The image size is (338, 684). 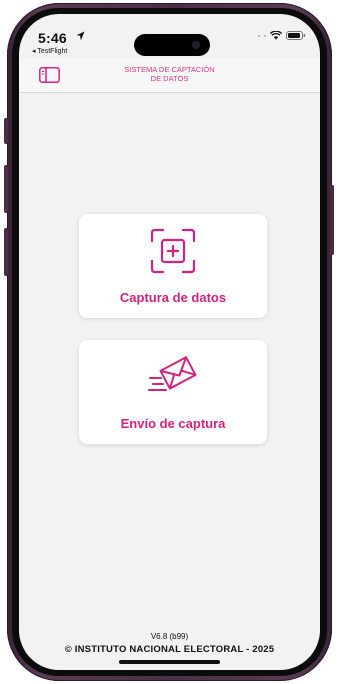 I want to click on power-button, so click(x=332, y=220).